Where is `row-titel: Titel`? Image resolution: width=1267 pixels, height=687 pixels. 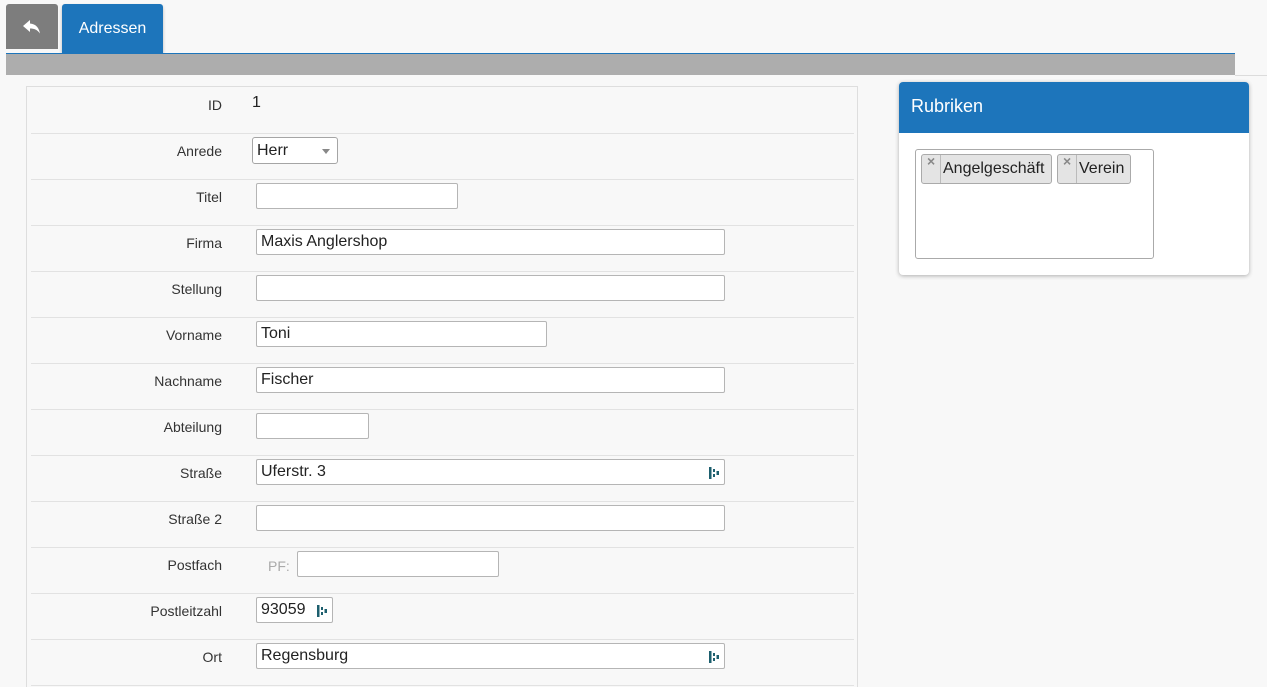
row-titel: Titel is located at coordinates (442, 202).